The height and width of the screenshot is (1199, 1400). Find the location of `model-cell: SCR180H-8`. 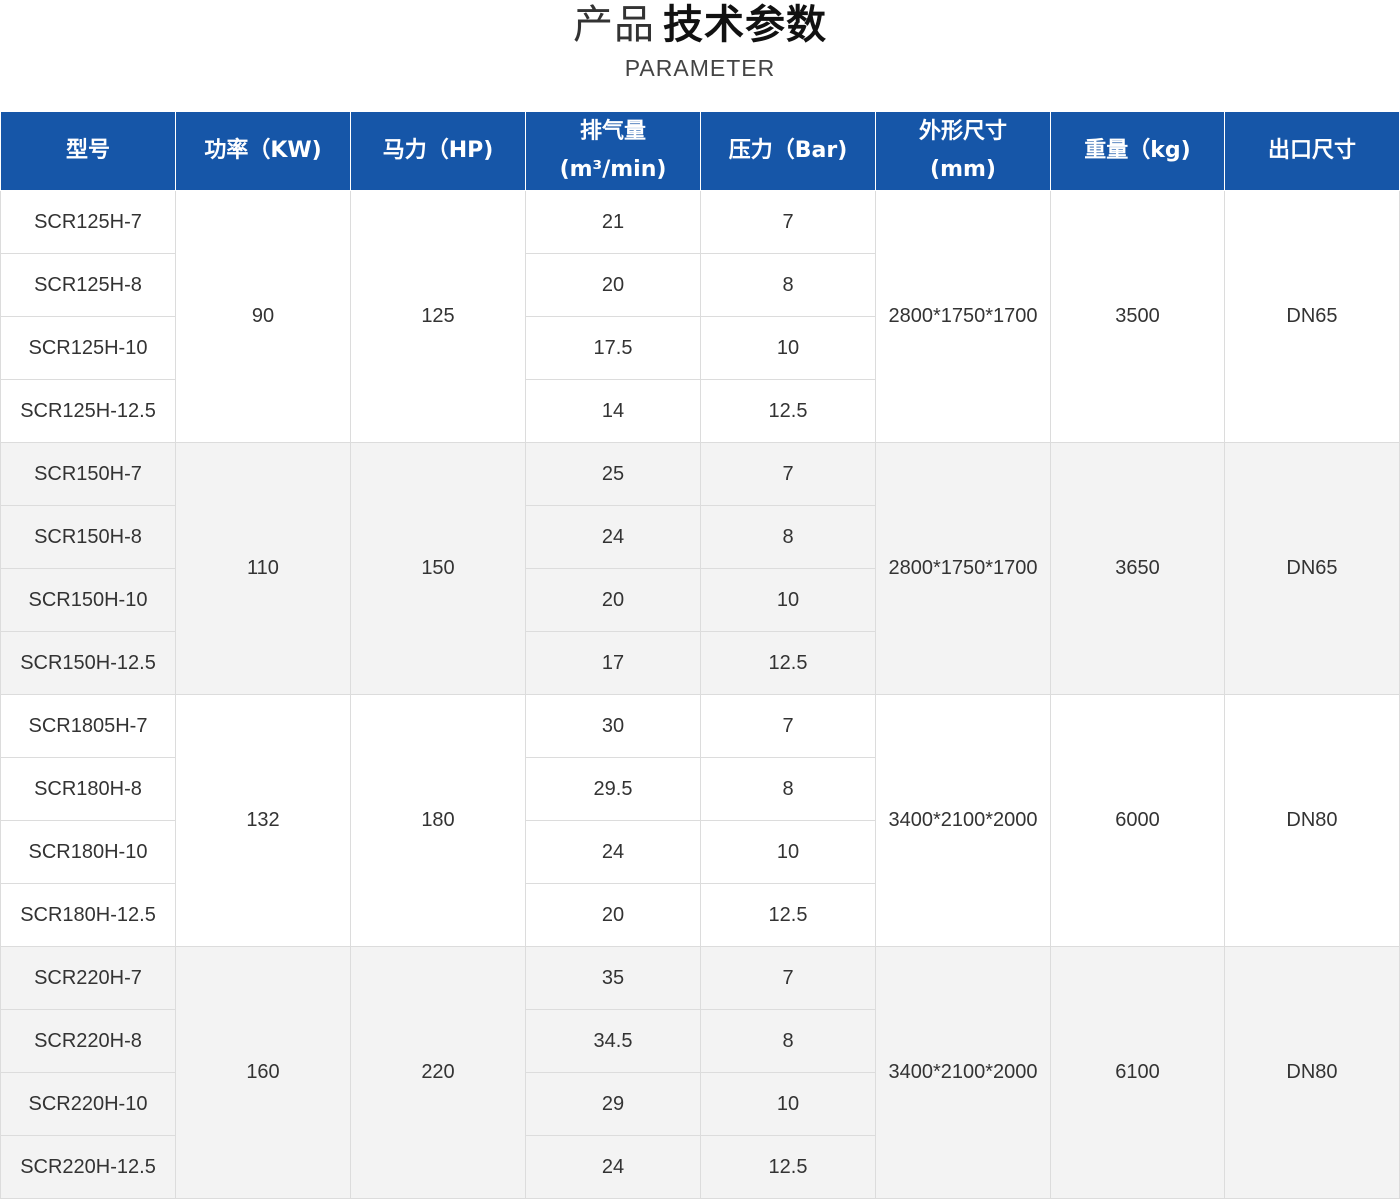

model-cell: SCR180H-8 is located at coordinates (88, 789).